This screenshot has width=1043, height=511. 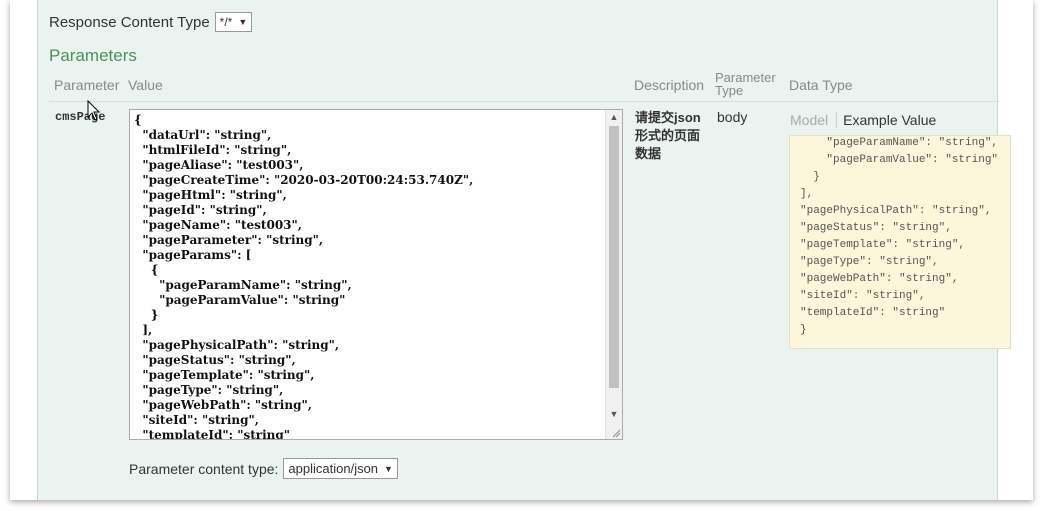 What do you see at coordinates (129, 22) in the screenshot?
I see `response-content-type-label: Response Content Type` at bounding box center [129, 22].